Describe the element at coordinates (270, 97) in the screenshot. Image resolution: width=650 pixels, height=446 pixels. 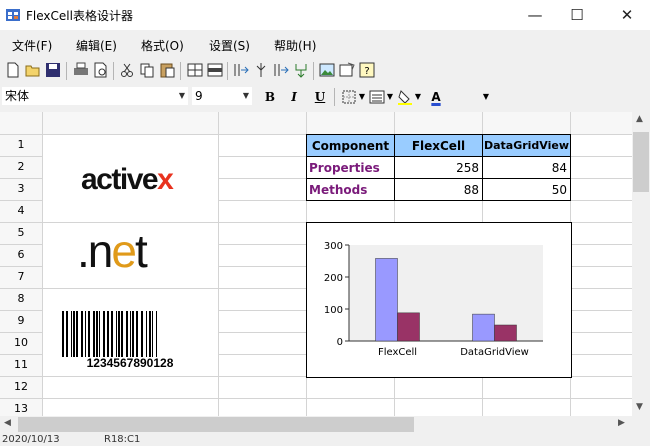
I see `bold-button: B` at that location.